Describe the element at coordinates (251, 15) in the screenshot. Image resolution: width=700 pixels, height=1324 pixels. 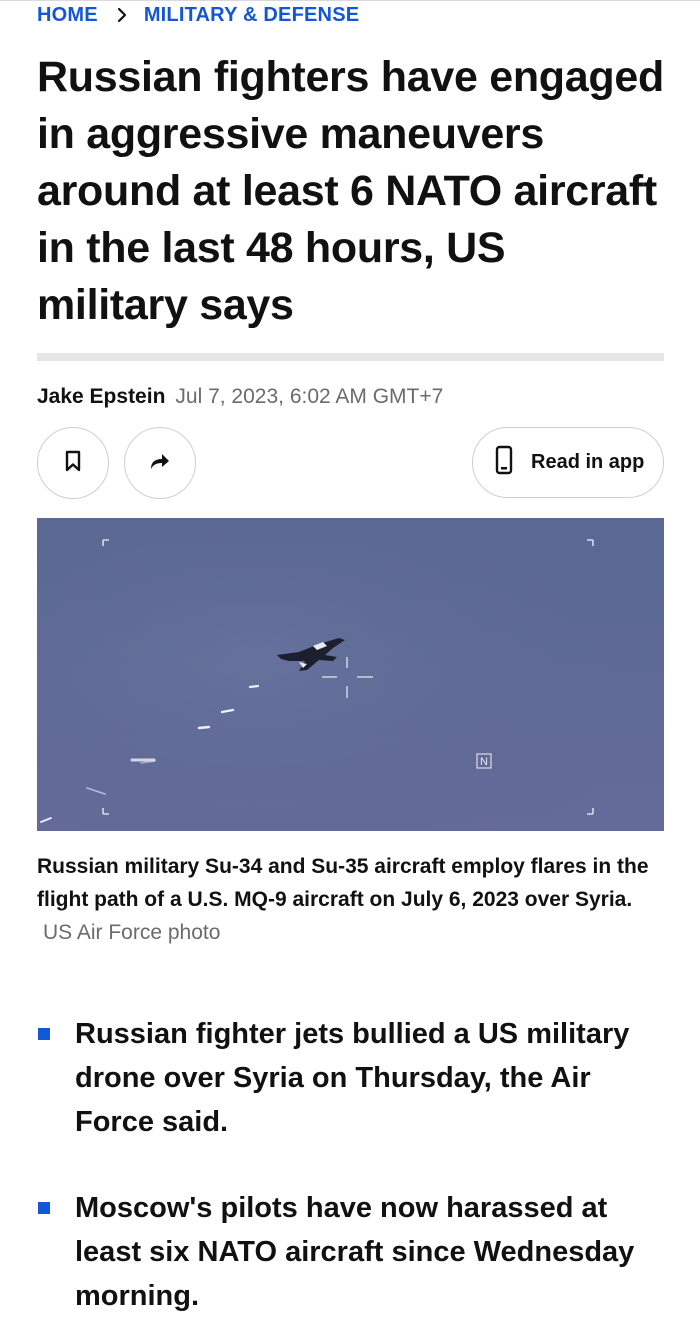
I see `breadcrumb-section-link: MILITARY & DEFENSE` at that location.